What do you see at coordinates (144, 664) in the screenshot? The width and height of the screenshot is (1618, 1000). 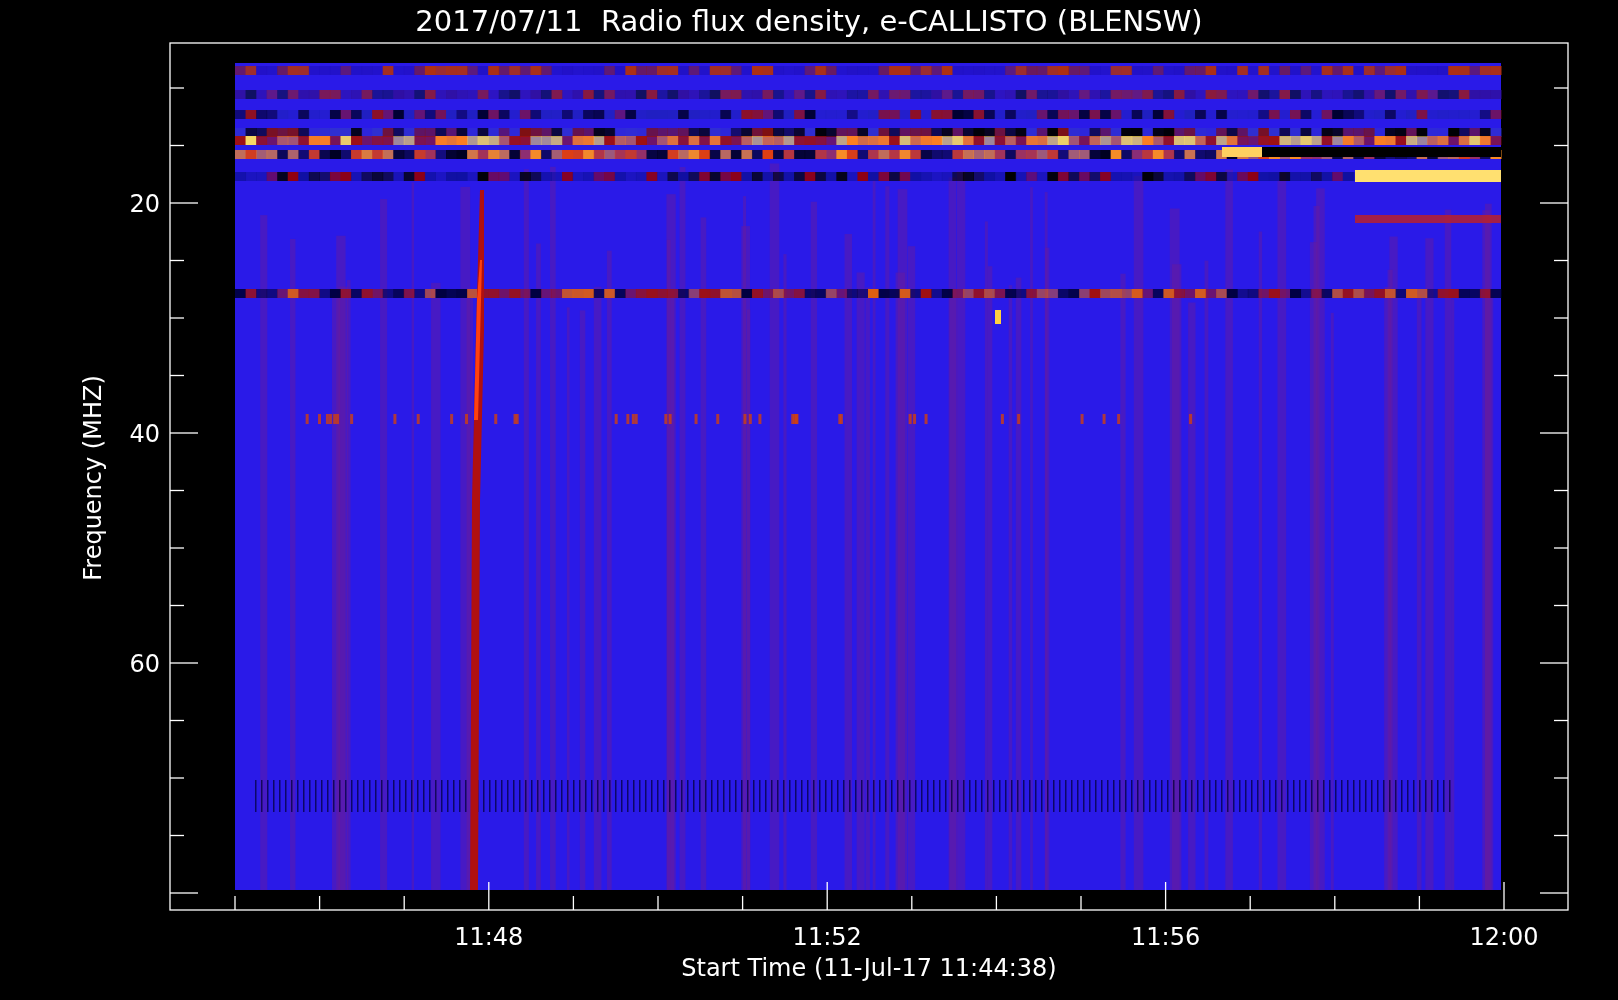 I see `y-tick-label: 60` at bounding box center [144, 664].